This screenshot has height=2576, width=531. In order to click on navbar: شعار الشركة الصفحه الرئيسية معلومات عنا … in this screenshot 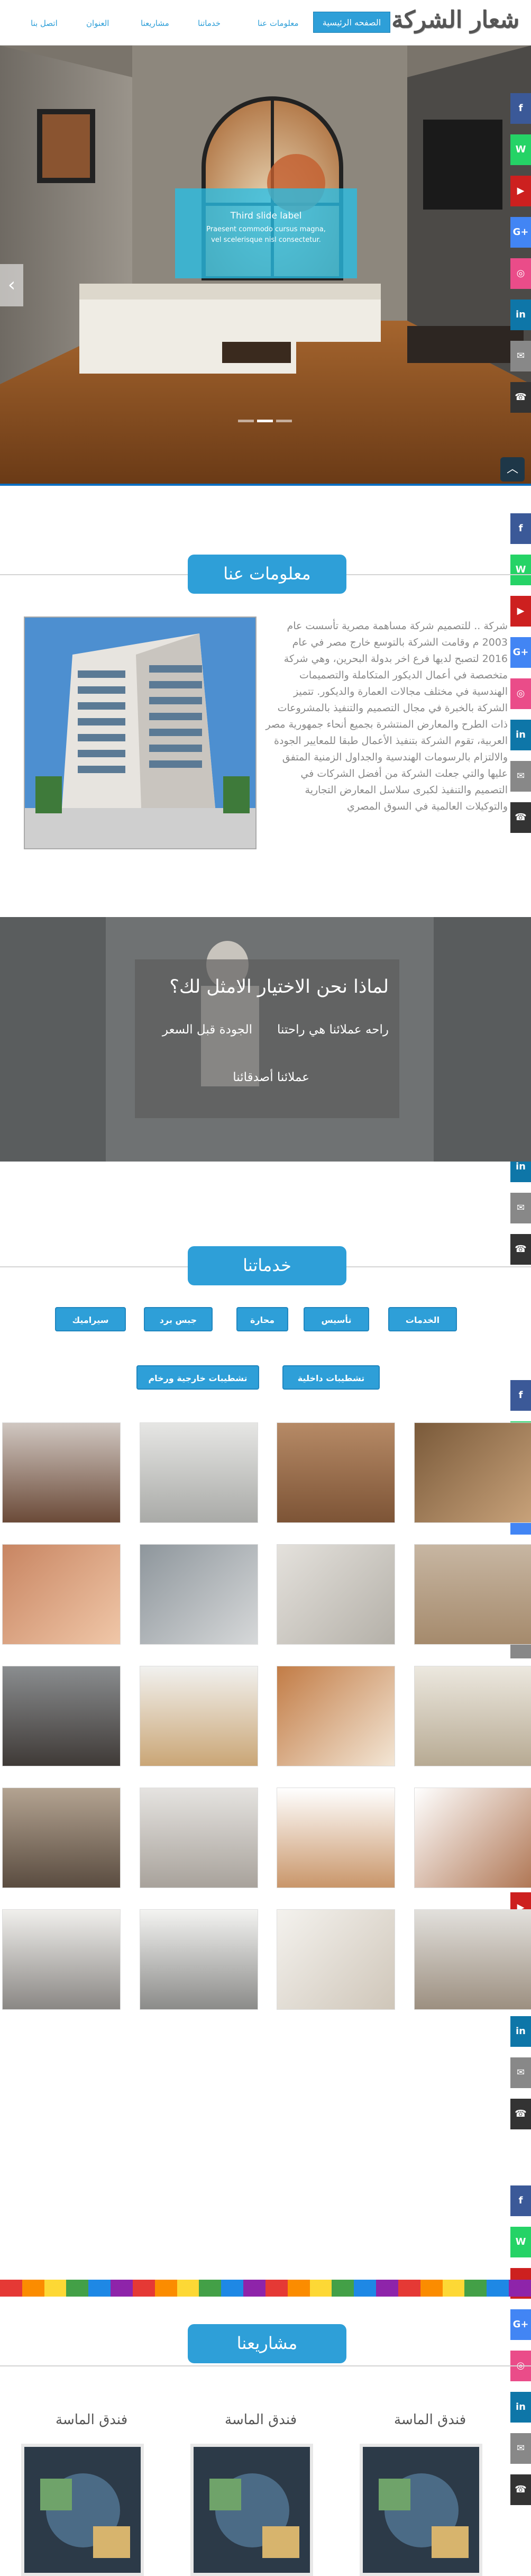, I will do `click(265, 23)`.